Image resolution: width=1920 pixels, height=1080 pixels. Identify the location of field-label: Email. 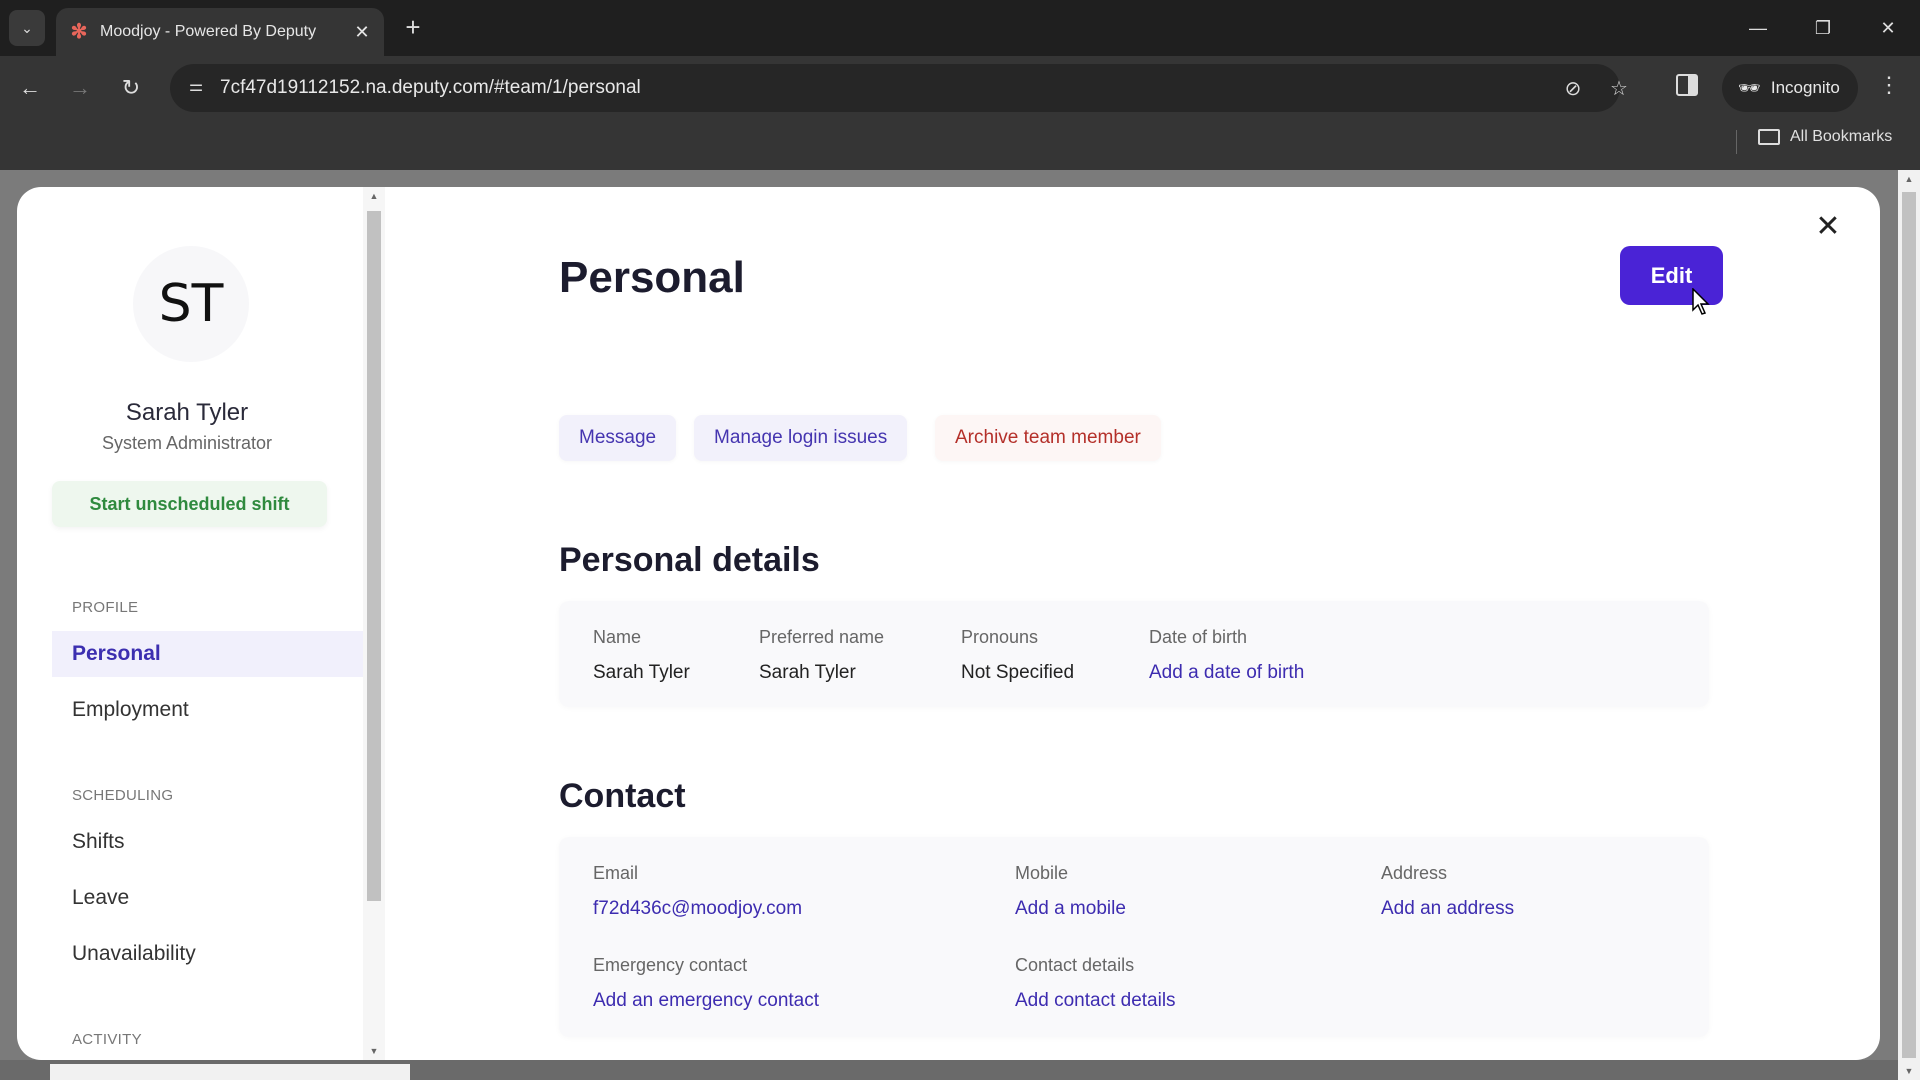
(616, 873).